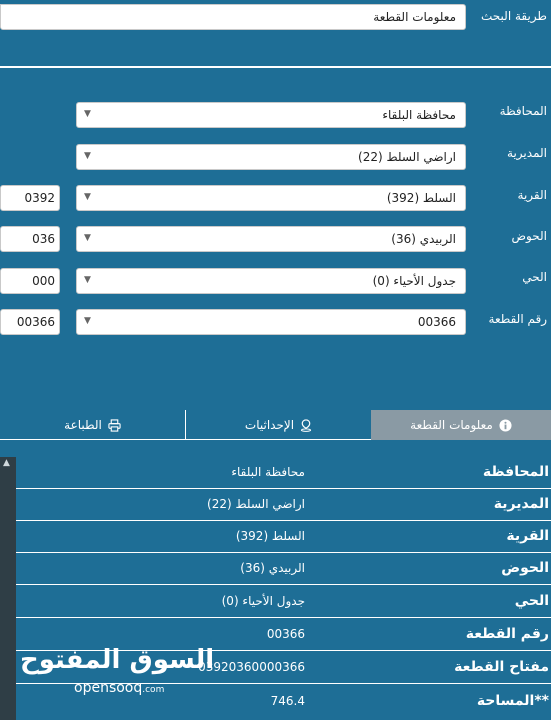 This screenshot has height=720, width=551. I want to click on detail-value: السلط (392), so click(270, 536).